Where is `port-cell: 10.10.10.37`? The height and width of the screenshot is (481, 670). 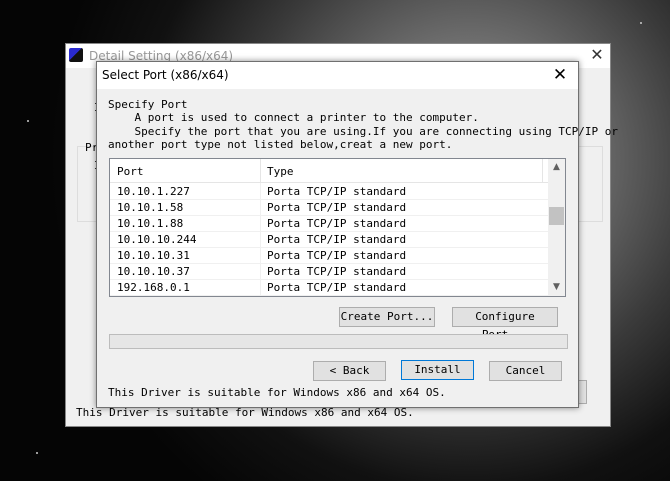 port-cell: 10.10.10.37 is located at coordinates (153, 271).